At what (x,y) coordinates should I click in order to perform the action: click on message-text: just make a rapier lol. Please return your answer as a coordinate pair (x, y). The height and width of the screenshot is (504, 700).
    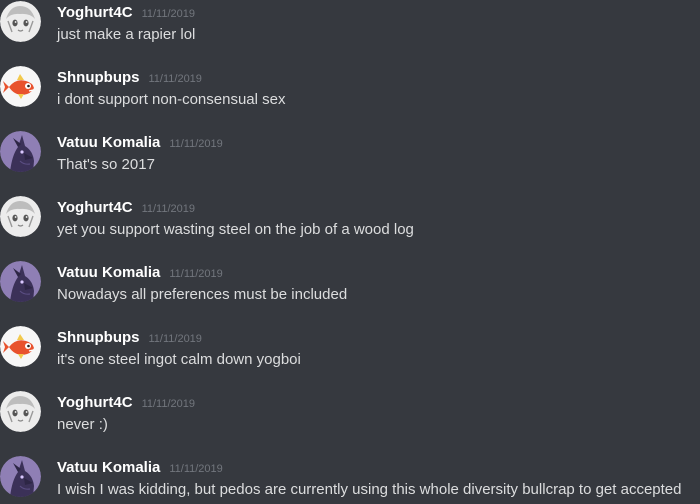
    Looking at the image, I should click on (126, 34).